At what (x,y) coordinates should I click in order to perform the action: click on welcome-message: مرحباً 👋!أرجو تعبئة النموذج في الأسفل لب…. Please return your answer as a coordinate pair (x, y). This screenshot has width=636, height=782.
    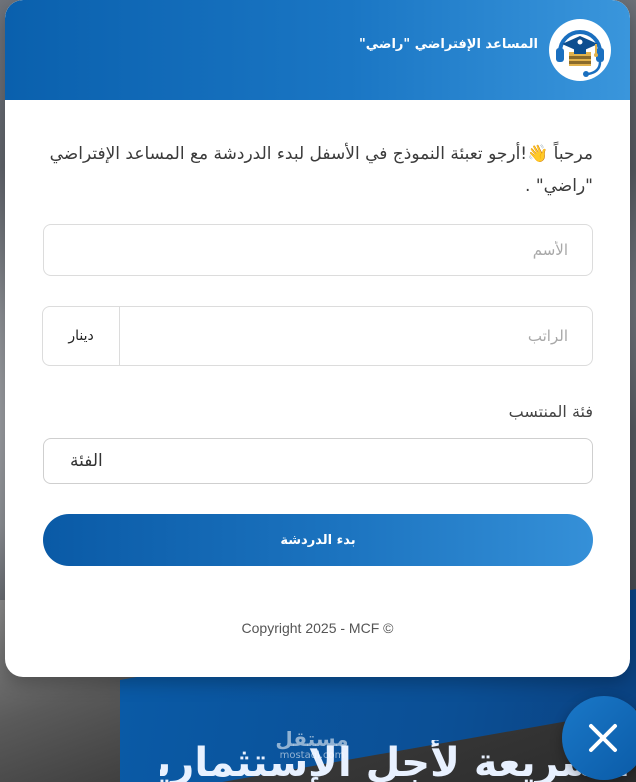
    Looking at the image, I should click on (321, 170).